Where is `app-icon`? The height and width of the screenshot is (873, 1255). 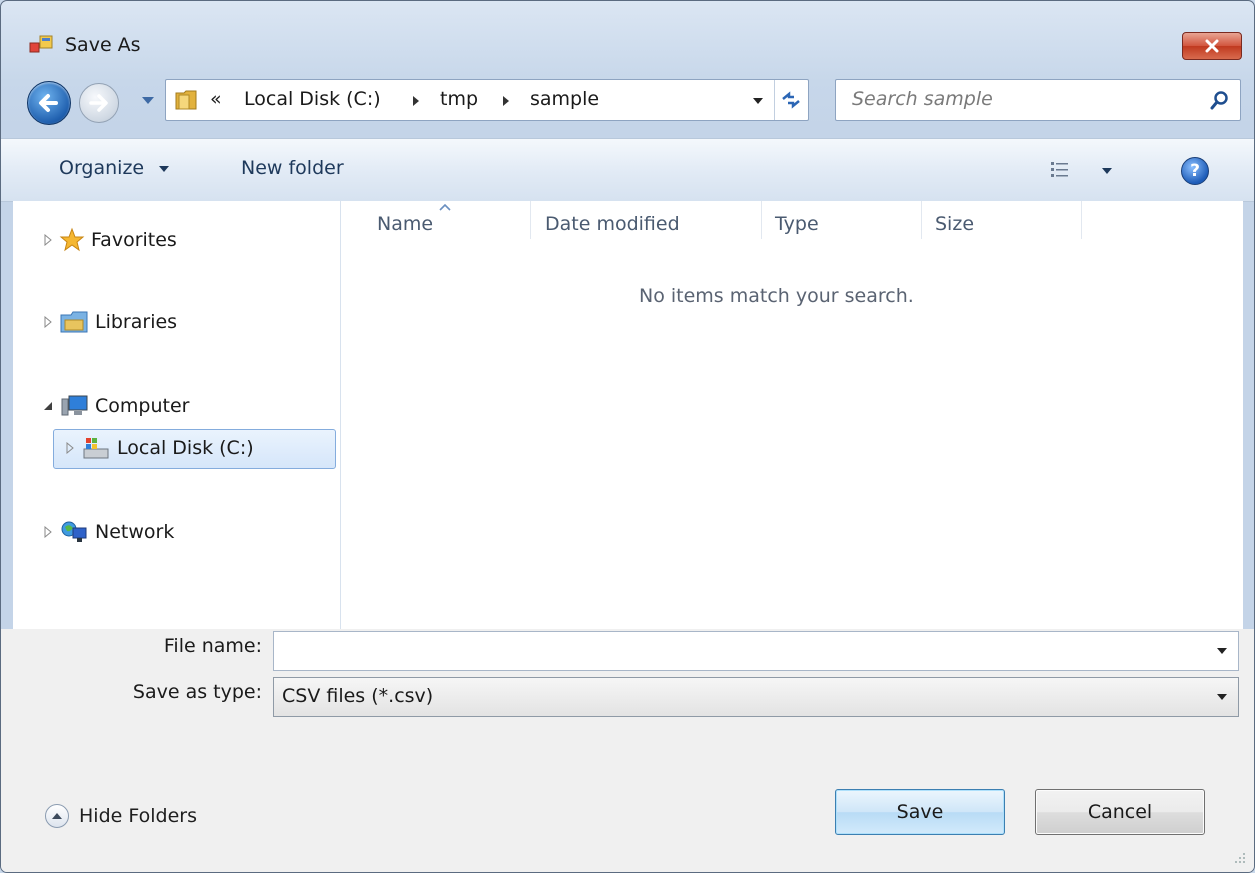 app-icon is located at coordinates (41, 44).